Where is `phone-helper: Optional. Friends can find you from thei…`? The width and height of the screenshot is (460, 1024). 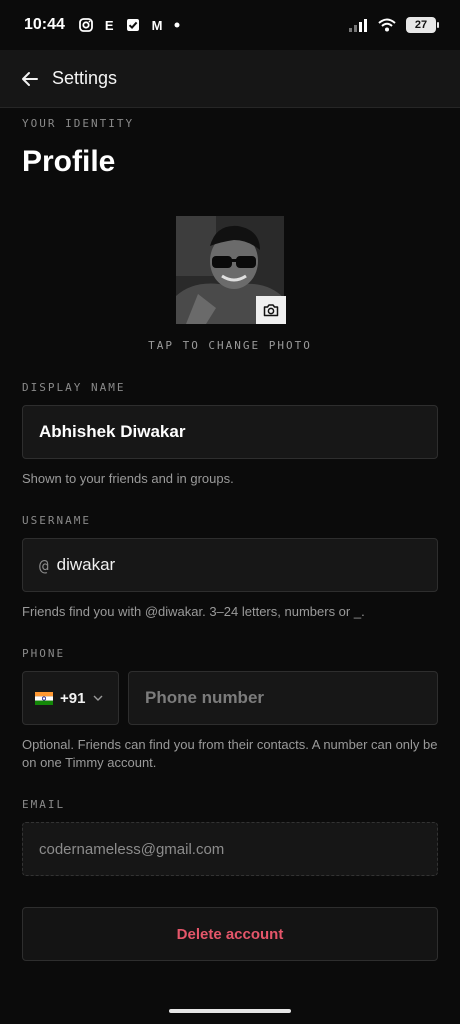
phone-helper: Optional. Friends can find you from thei… is located at coordinates (230, 753).